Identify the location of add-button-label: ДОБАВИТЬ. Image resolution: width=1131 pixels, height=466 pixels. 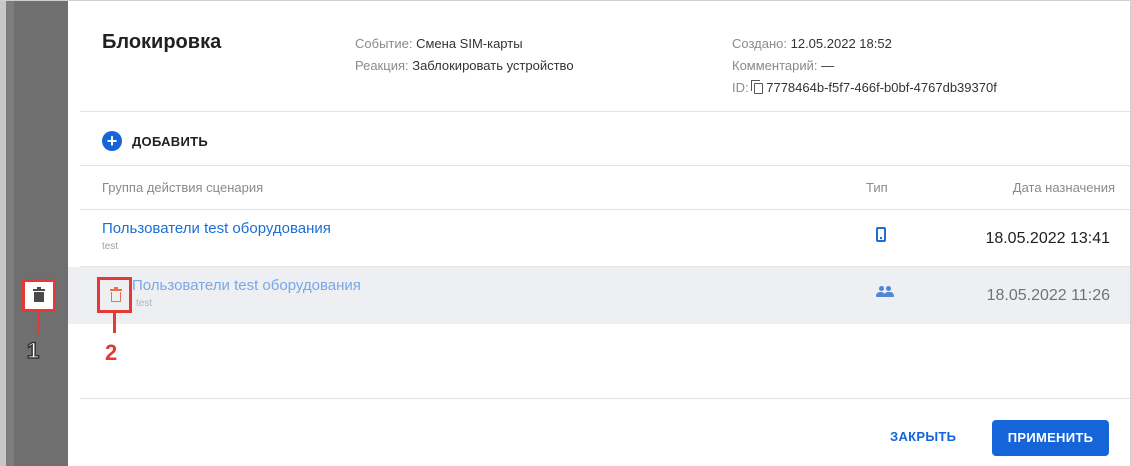
(170, 141).